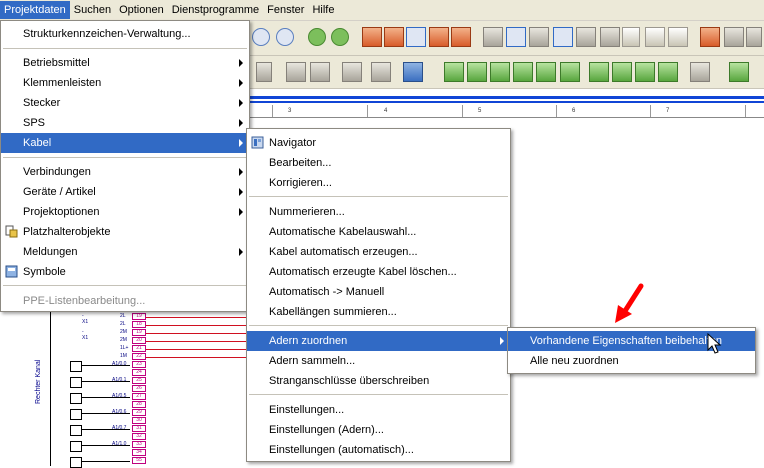 This screenshot has width=764, height=468. What do you see at coordinates (539, 37) in the screenshot?
I see `frame-icon` at bounding box center [539, 37].